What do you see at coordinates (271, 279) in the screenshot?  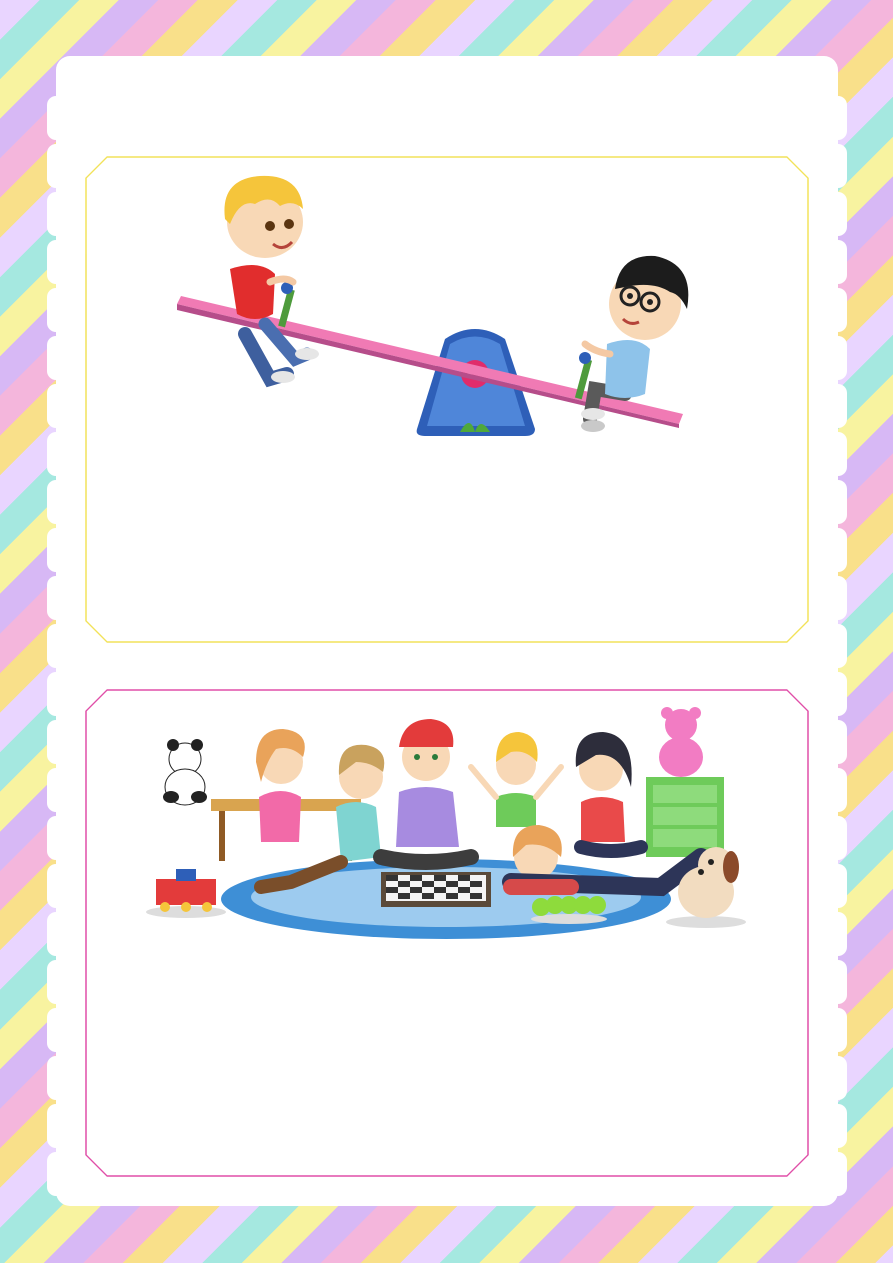 I see `blonde-boy` at bounding box center [271, 279].